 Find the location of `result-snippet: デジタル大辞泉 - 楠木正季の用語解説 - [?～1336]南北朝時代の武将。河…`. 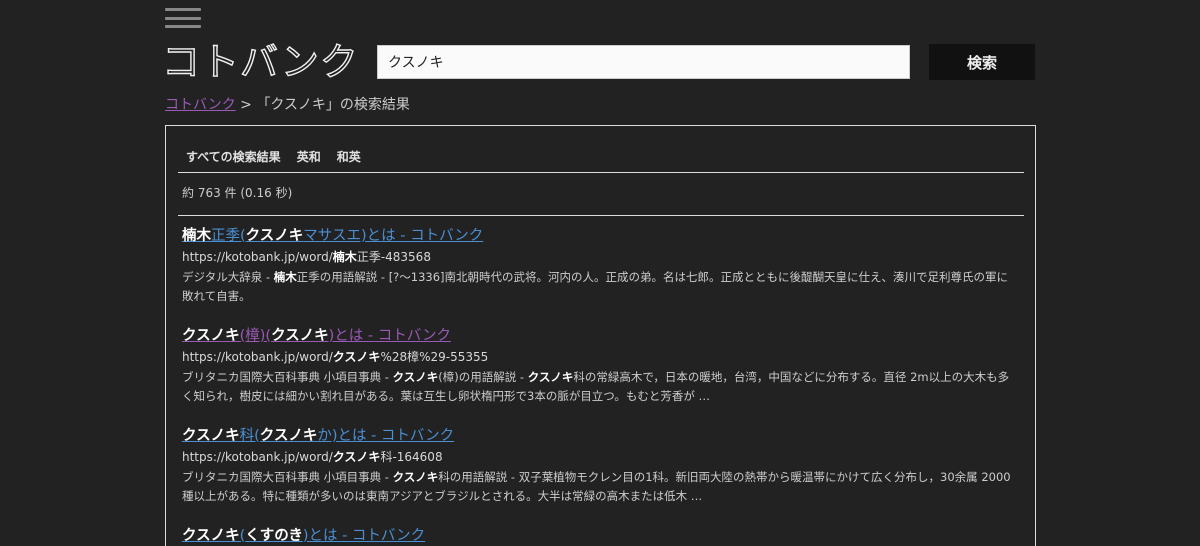

result-snippet: デジタル大辞泉 - 楠木正季の用語解説 - [?～1336]南北朝時代の武将。河… is located at coordinates (597, 287).